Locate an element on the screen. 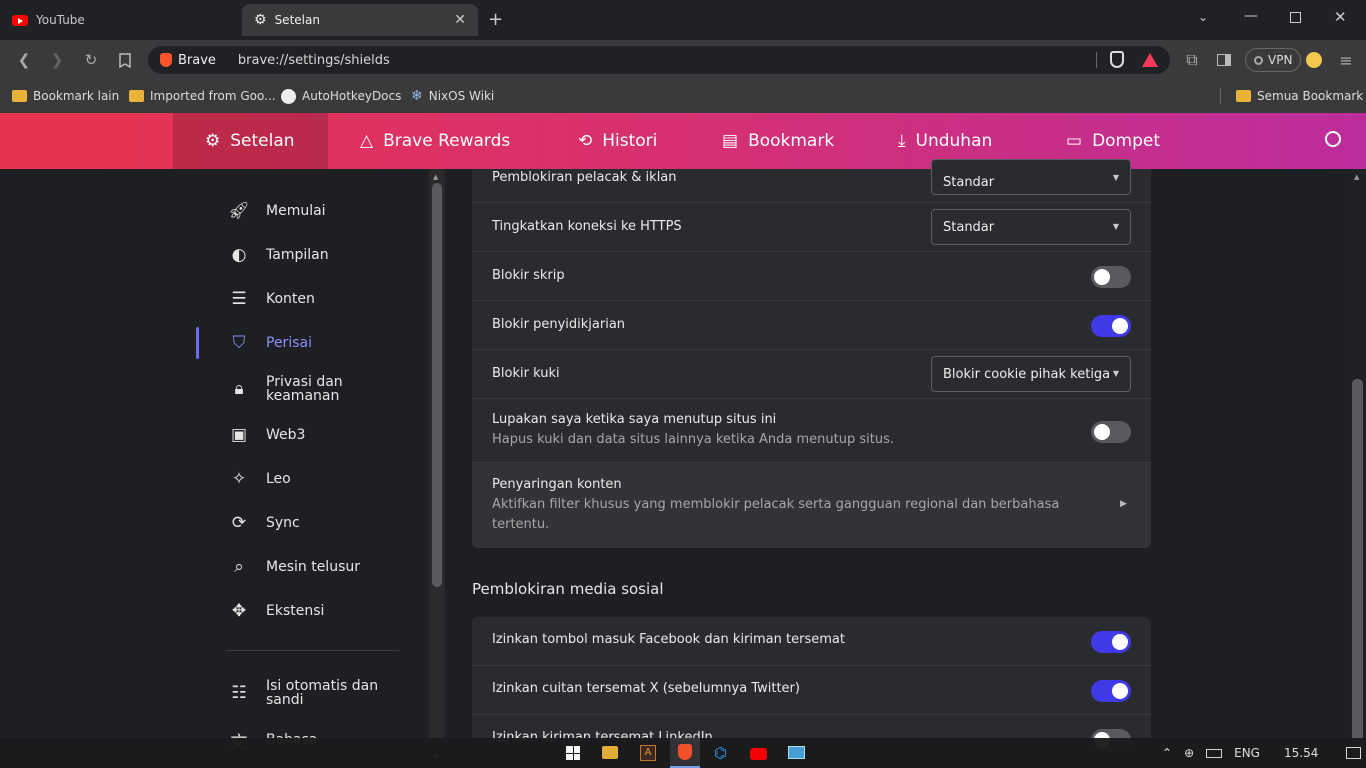  twitter-toggle is located at coordinates (1111, 691).